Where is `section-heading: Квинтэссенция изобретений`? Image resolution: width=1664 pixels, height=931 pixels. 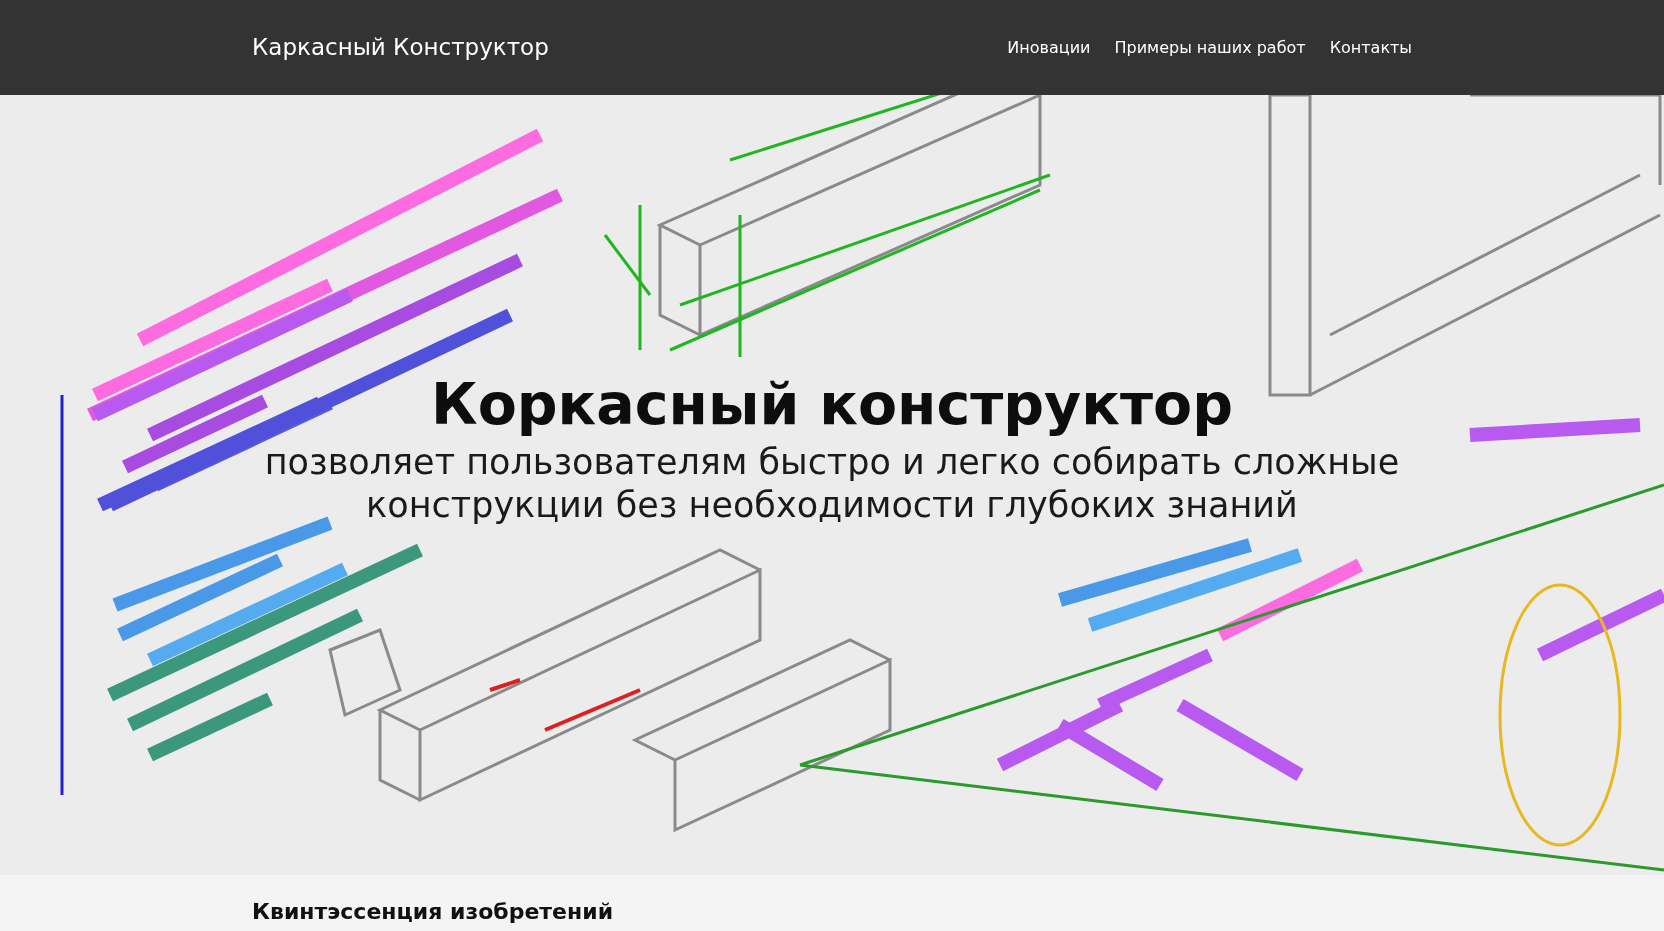
section-heading: Квинтэссенция изобретений is located at coordinates (433, 912).